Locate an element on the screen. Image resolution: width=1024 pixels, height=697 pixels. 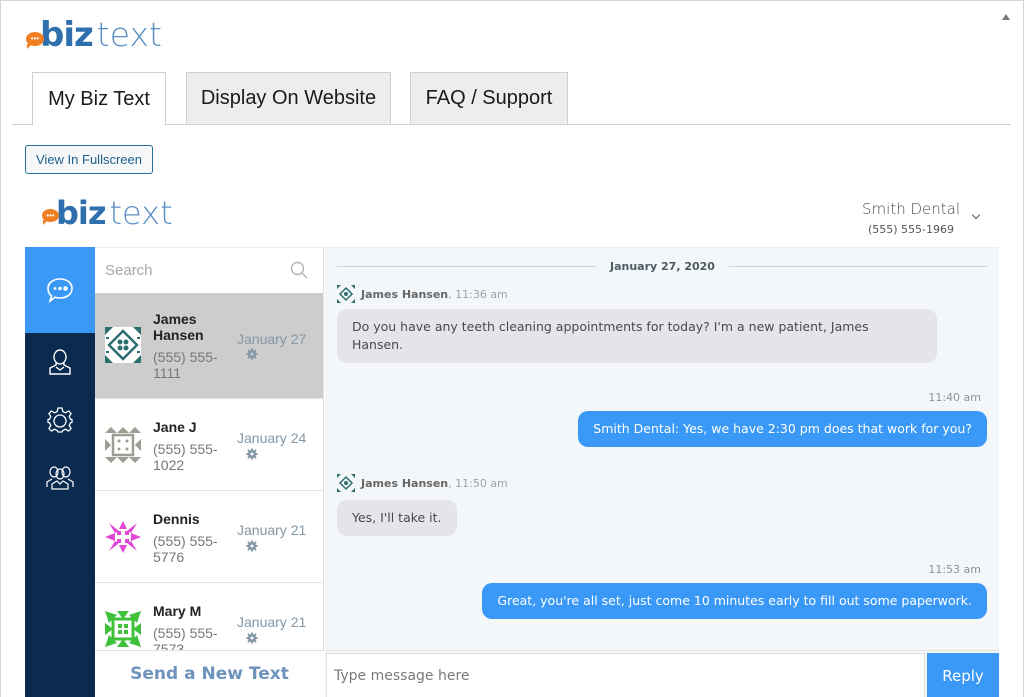
contact-phone: (555) 555-1111 is located at coordinates (185, 365).